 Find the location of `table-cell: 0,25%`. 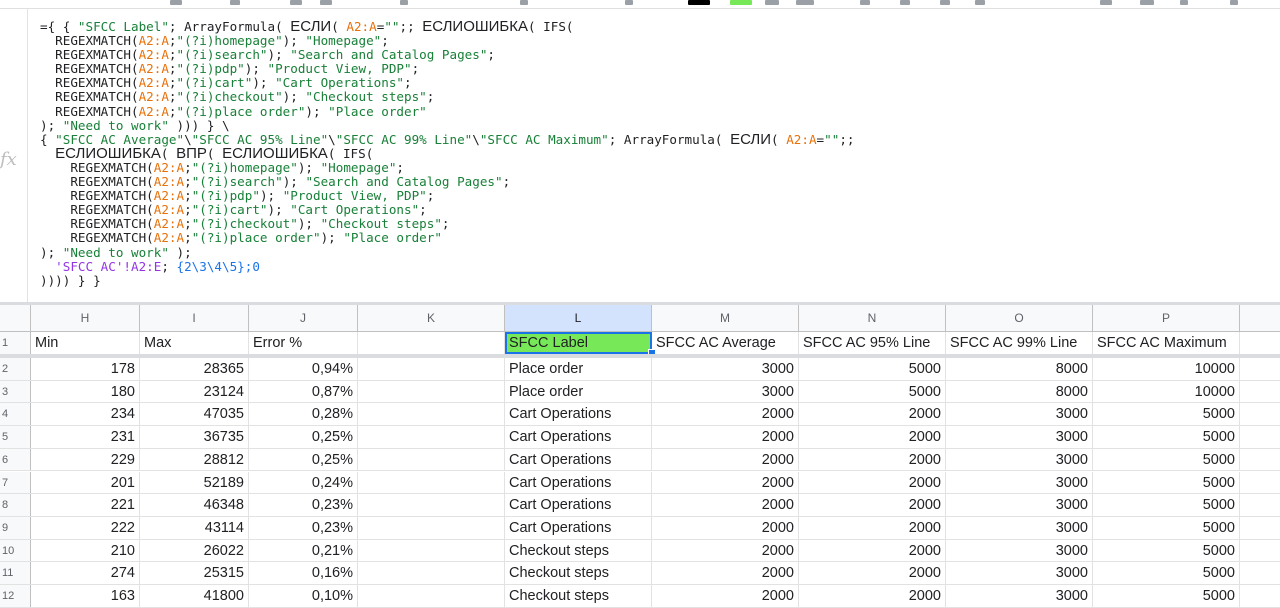

table-cell: 0,25% is located at coordinates (303, 459).